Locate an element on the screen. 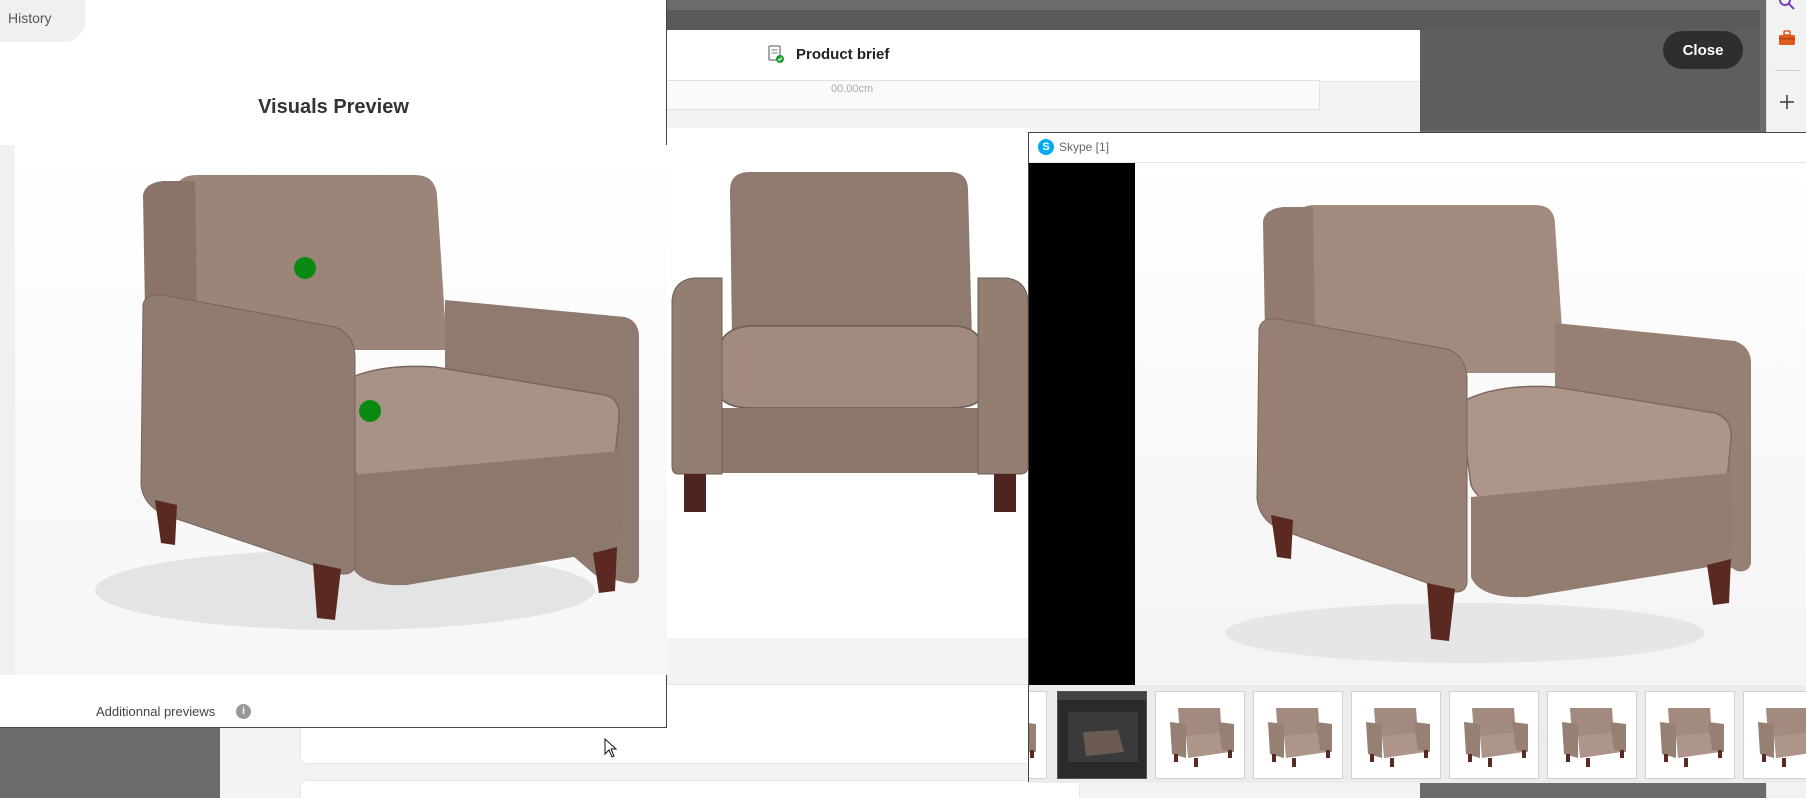 This screenshot has width=1806, height=798. dimensions-card: 00.00cm is located at coordinates (980, 95).